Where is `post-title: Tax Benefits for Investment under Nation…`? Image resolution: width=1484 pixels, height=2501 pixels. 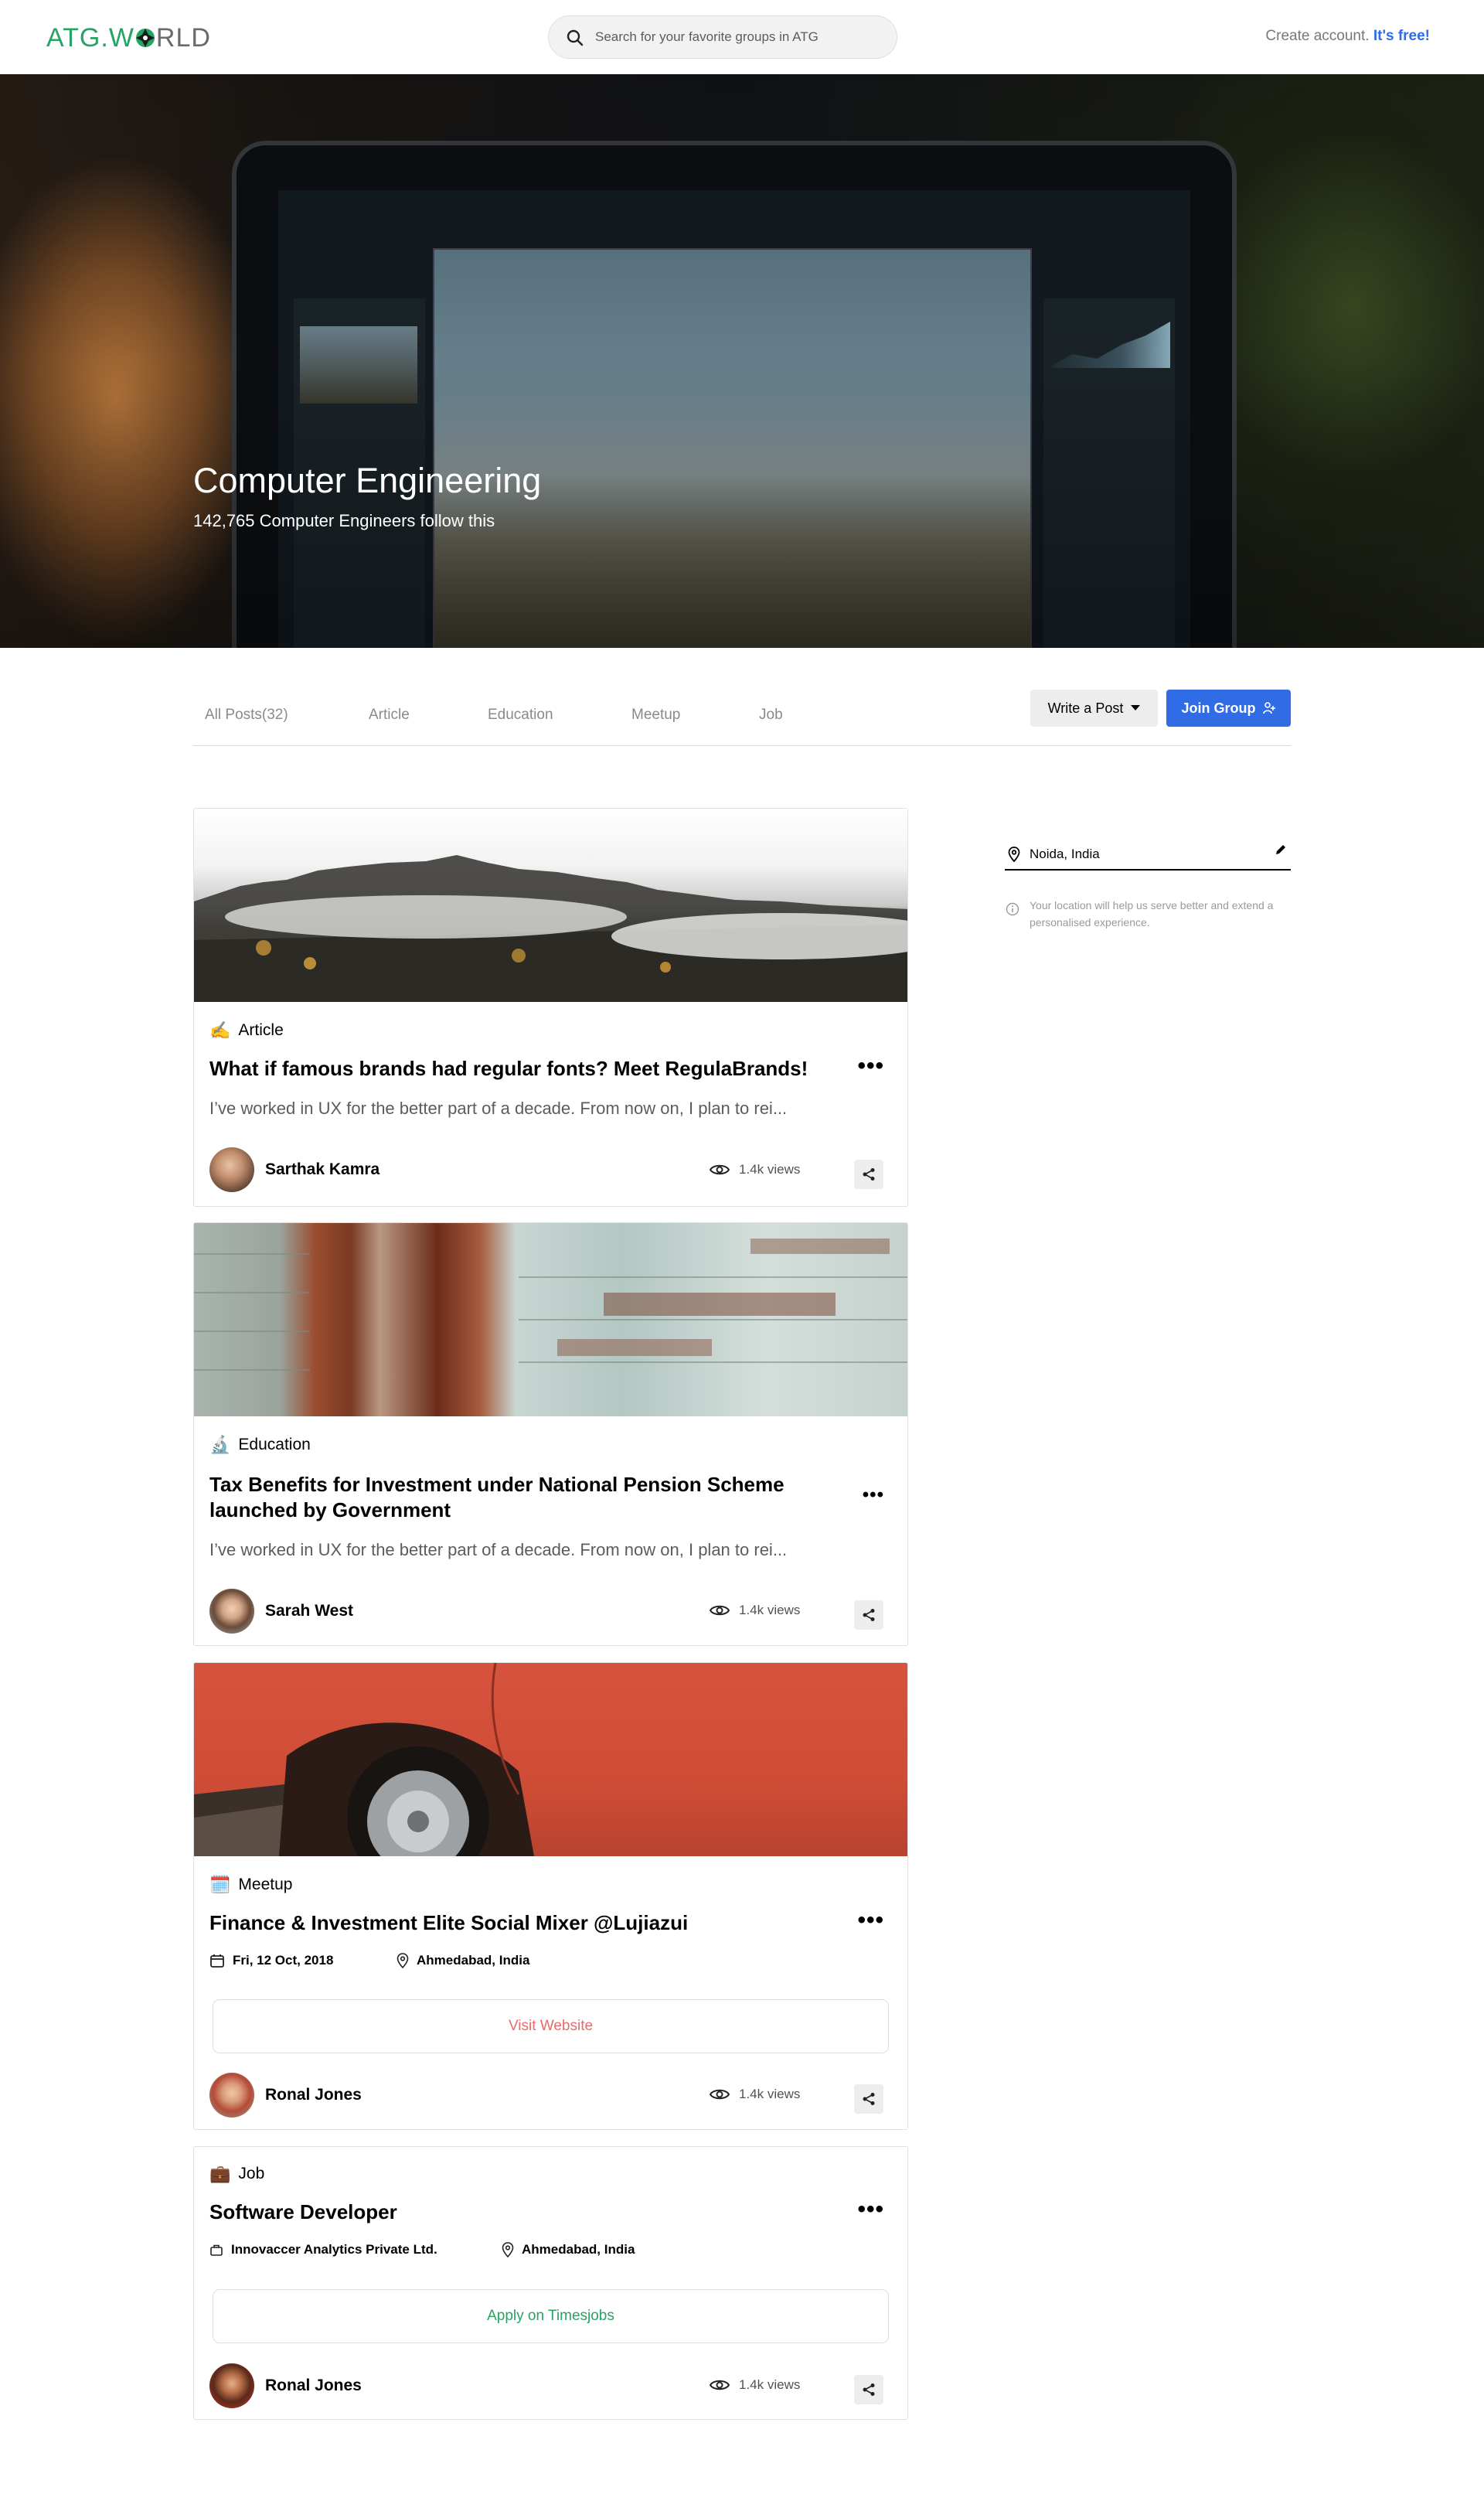
post-title: Tax Benefits for Investment under Nation… is located at coordinates (518, 1497).